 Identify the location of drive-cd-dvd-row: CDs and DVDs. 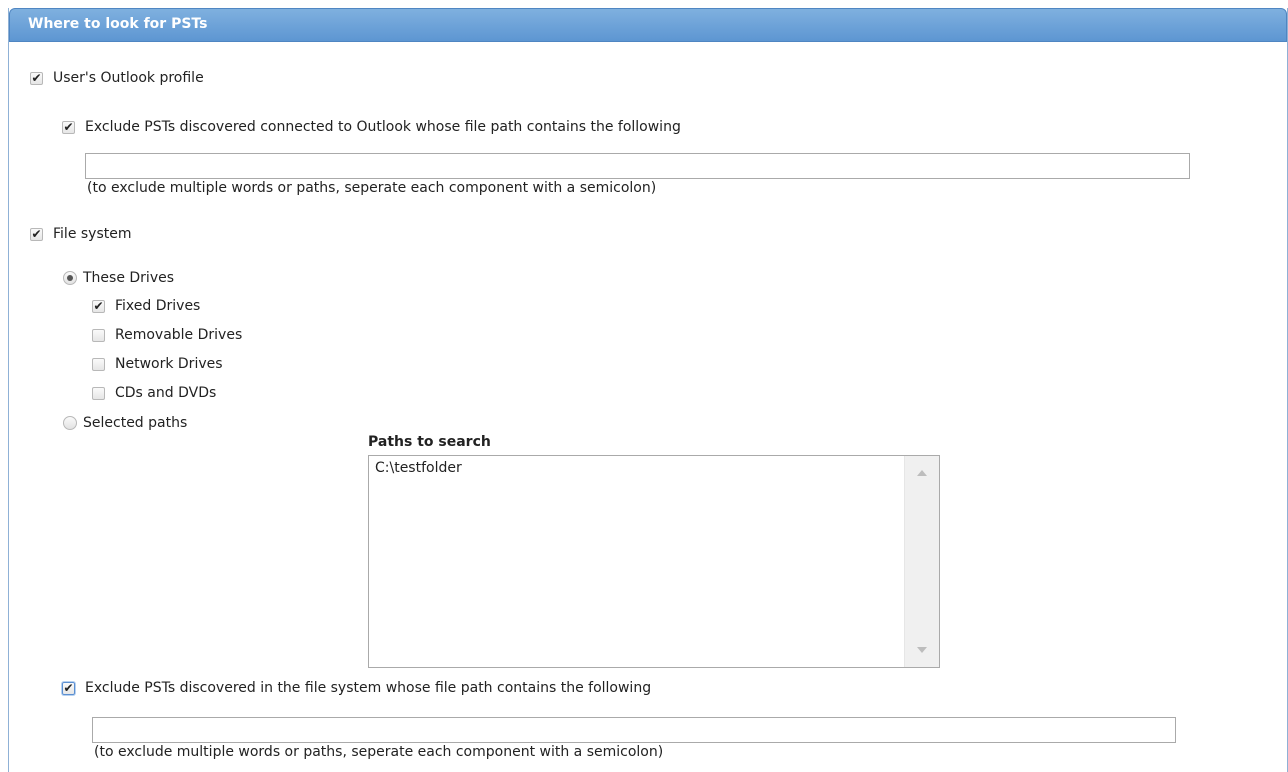
(154, 393).